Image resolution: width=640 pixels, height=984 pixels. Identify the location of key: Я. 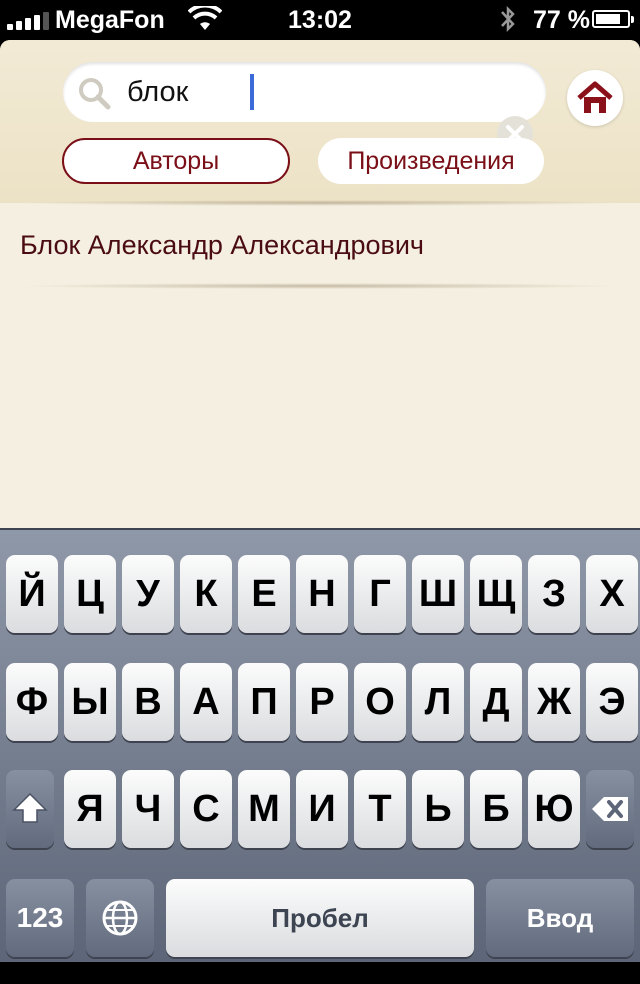
(90, 809).